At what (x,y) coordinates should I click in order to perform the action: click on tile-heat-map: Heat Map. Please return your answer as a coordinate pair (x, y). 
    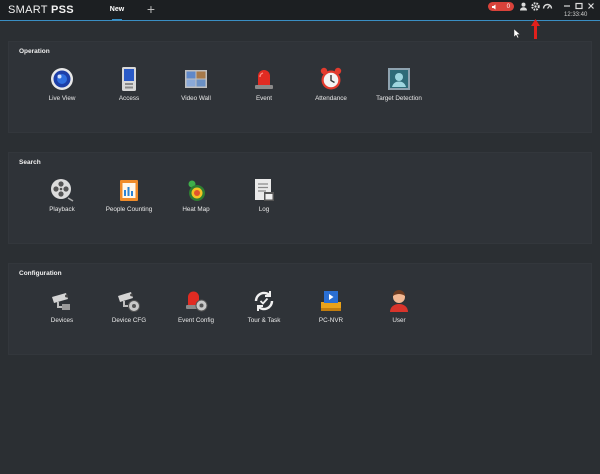
    Looking at the image, I should click on (196, 202).